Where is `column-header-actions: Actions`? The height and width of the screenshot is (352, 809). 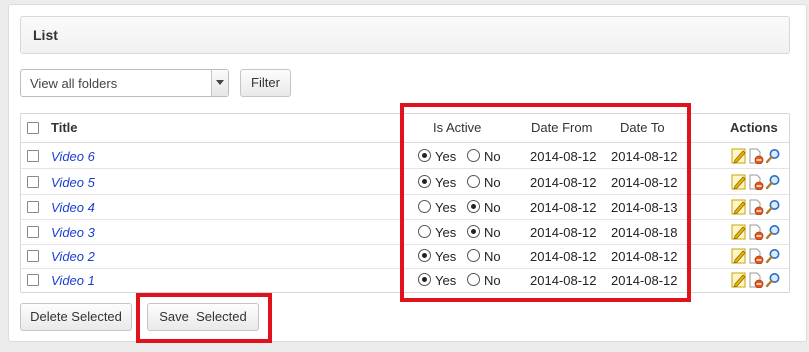 column-header-actions: Actions is located at coordinates (754, 127).